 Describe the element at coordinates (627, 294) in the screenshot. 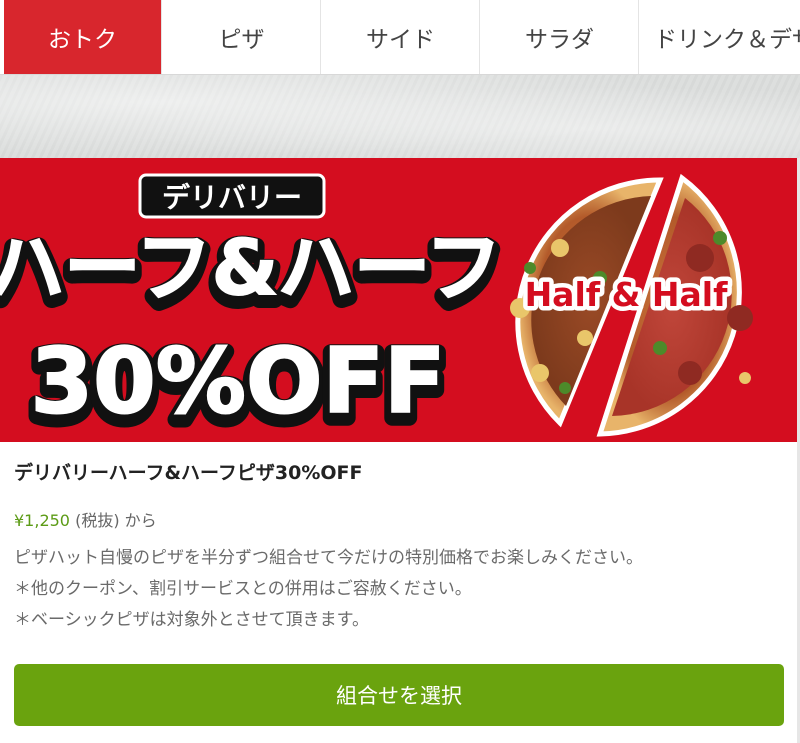

I see `pizza-label: Half & Half` at that location.